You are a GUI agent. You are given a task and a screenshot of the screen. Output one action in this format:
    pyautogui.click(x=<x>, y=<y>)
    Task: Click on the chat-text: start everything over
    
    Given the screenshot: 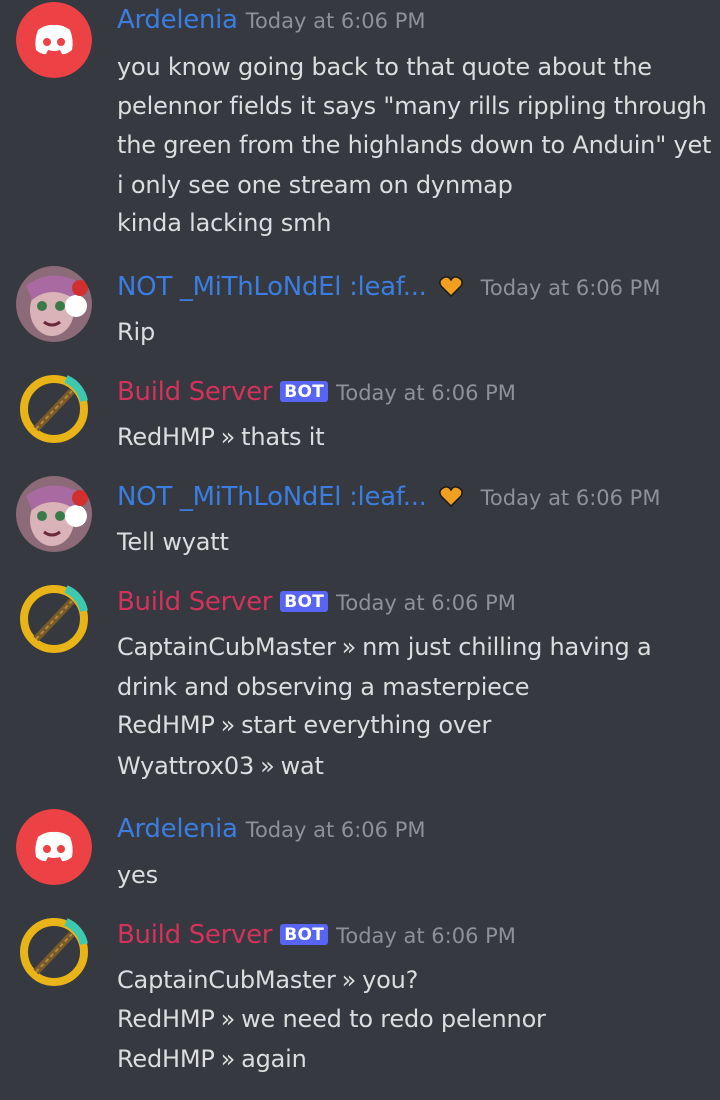 What is the action you would take?
    pyautogui.click(x=366, y=725)
    